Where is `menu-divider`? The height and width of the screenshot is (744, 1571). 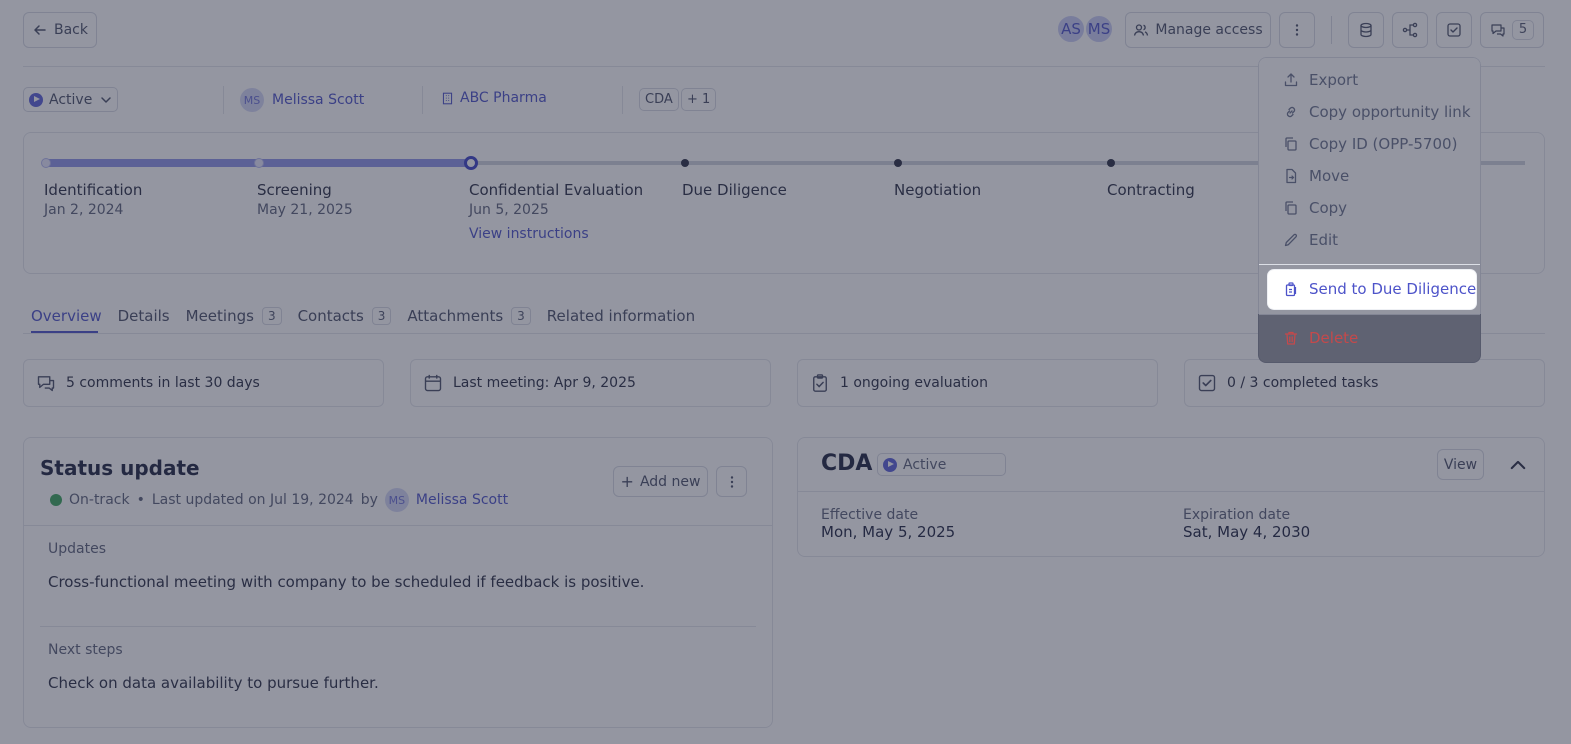
menu-divider is located at coordinates (1369, 264).